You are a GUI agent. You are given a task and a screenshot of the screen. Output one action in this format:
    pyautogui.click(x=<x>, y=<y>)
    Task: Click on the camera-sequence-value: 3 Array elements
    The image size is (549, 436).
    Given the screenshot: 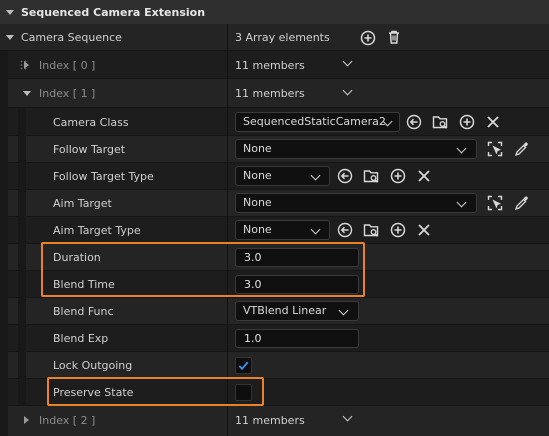 What is the action you would take?
    pyautogui.click(x=282, y=37)
    